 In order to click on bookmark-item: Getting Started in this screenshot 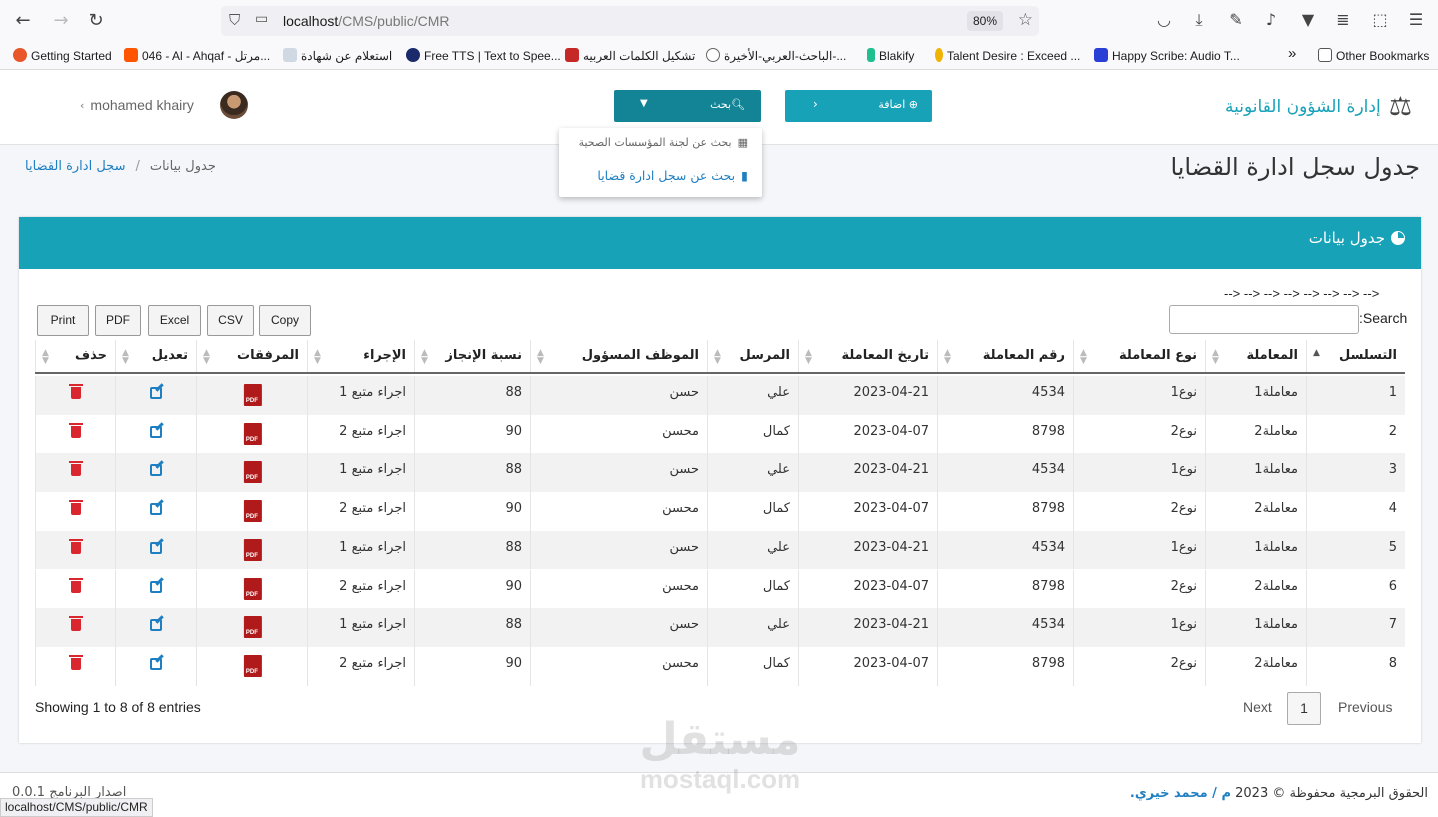, I will do `click(62, 57)`.